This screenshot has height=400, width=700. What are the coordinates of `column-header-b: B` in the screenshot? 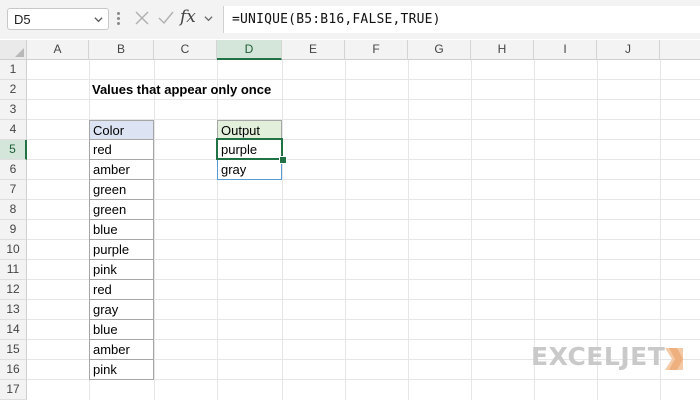 It's located at (121, 50).